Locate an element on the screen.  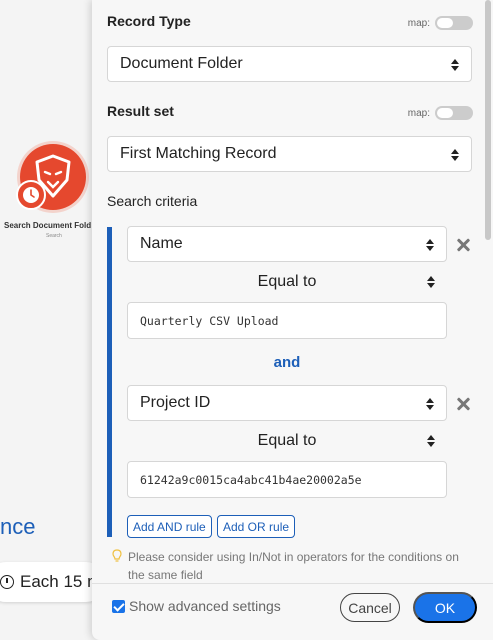
footer-divider is located at coordinates (292, 583).